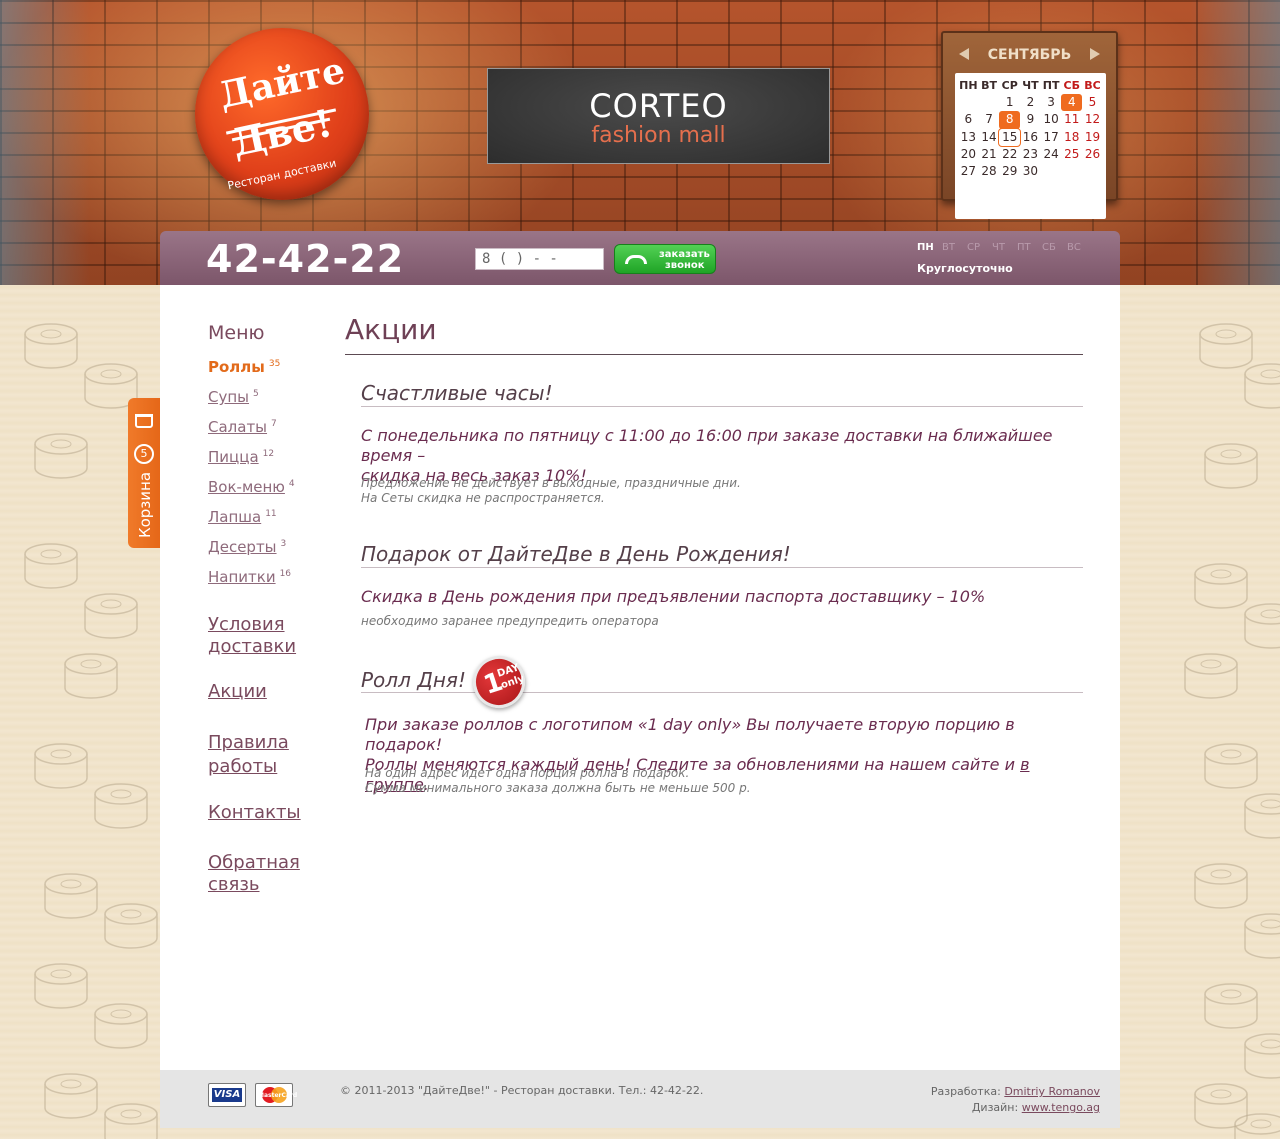 Image resolution: width=1280 pixels, height=1139 pixels. I want to click on calendar-day: 20, so click(968, 154).